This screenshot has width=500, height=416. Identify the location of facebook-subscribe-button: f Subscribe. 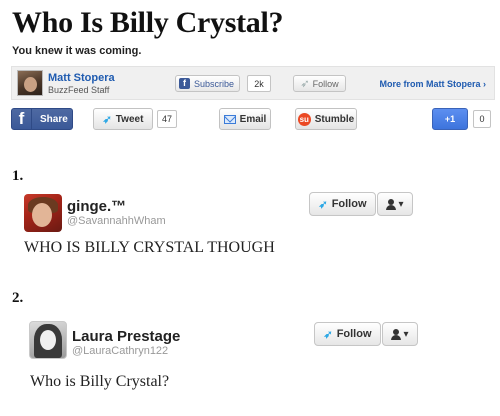
(208, 83).